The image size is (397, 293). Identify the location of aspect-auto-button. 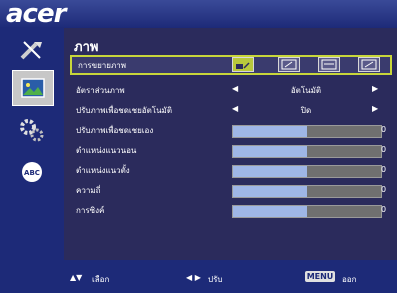
(243, 64).